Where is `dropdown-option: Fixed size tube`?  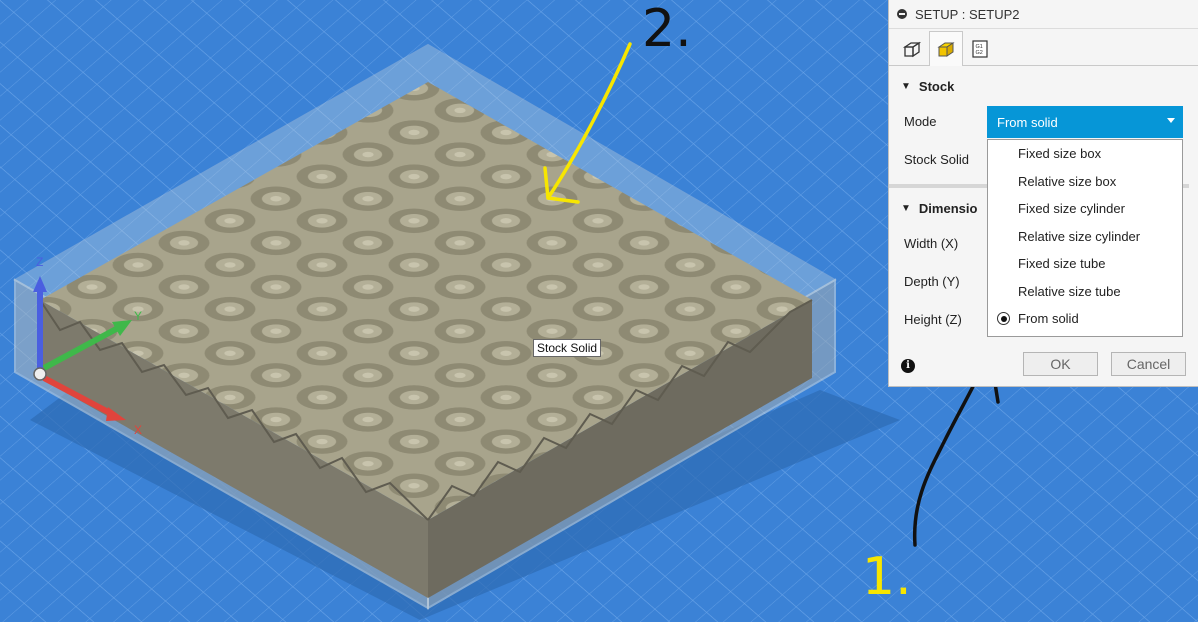
dropdown-option: Fixed size tube is located at coordinates (1085, 264).